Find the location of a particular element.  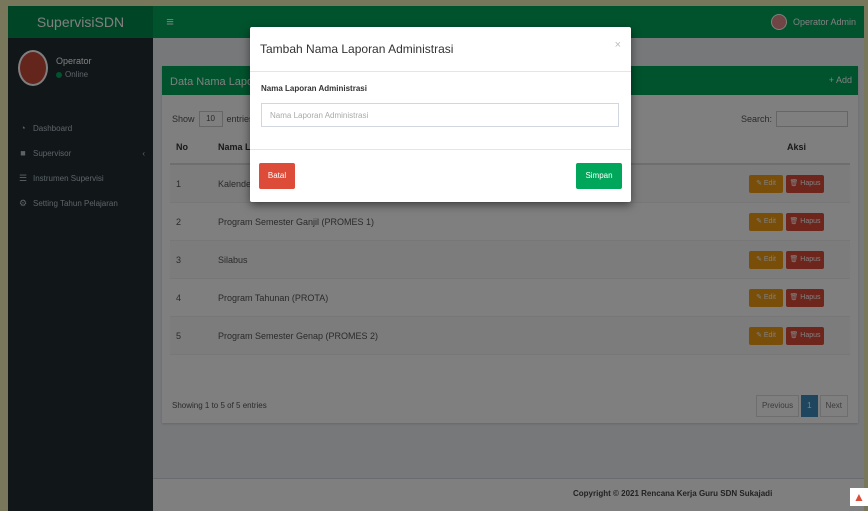

cancel-button: Batal is located at coordinates (277, 176).